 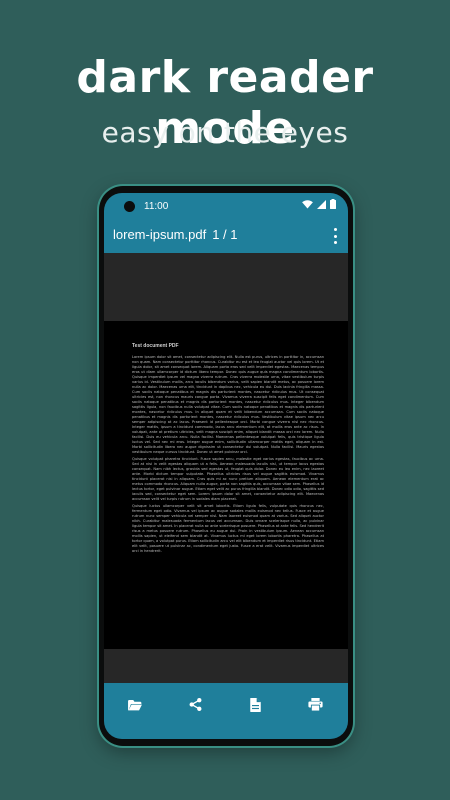 I want to click on file-name: lorem-ipsum.pdf, so click(x=160, y=234).